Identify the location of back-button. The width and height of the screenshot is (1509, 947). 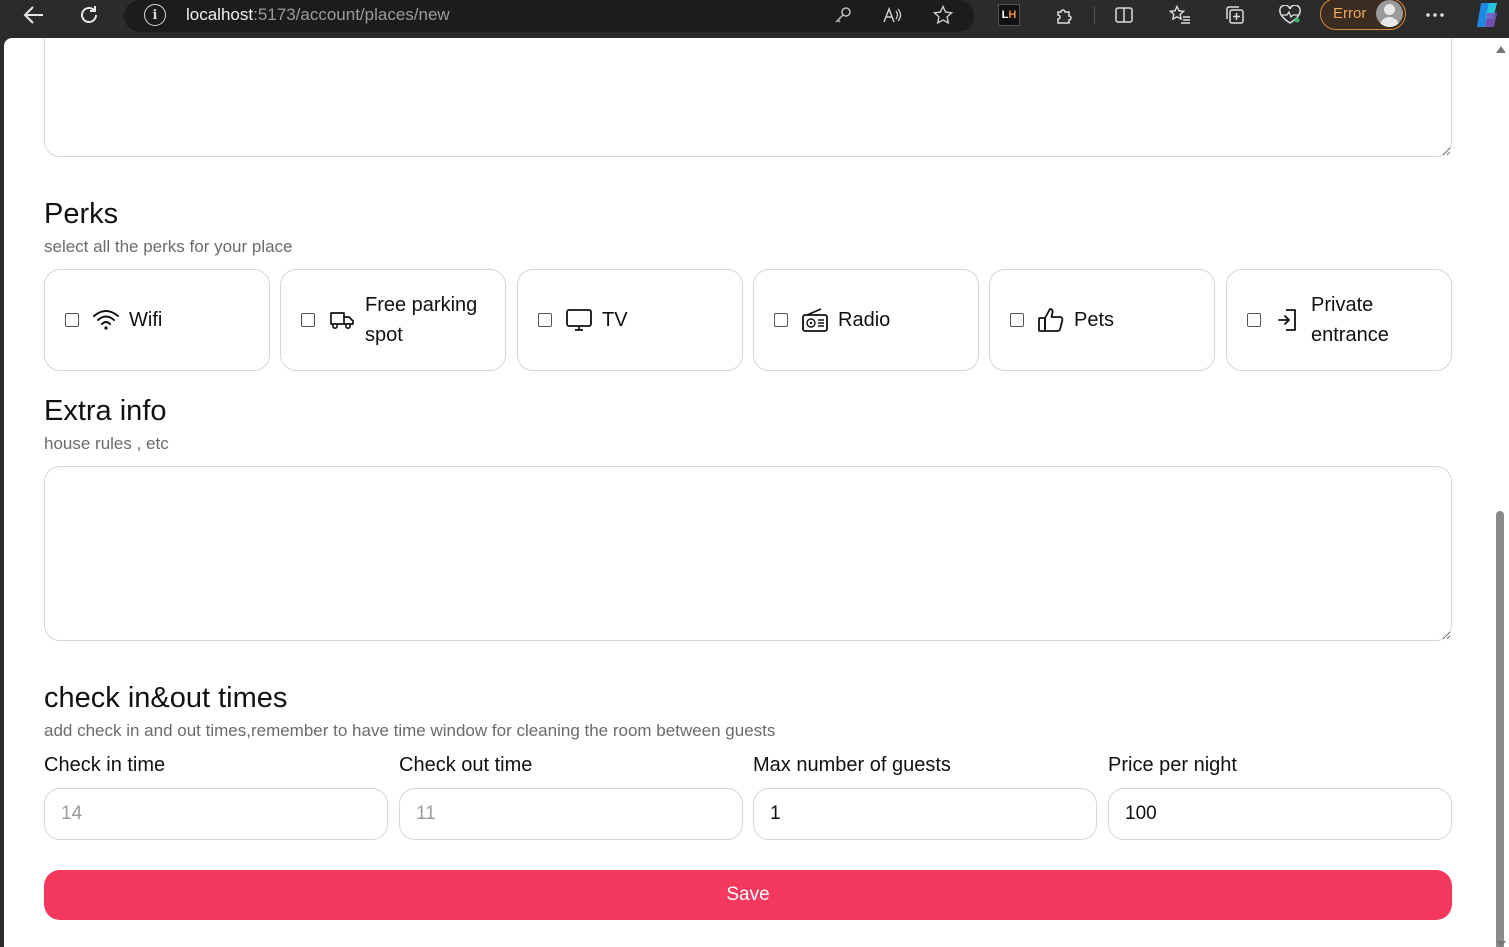
(34, 15).